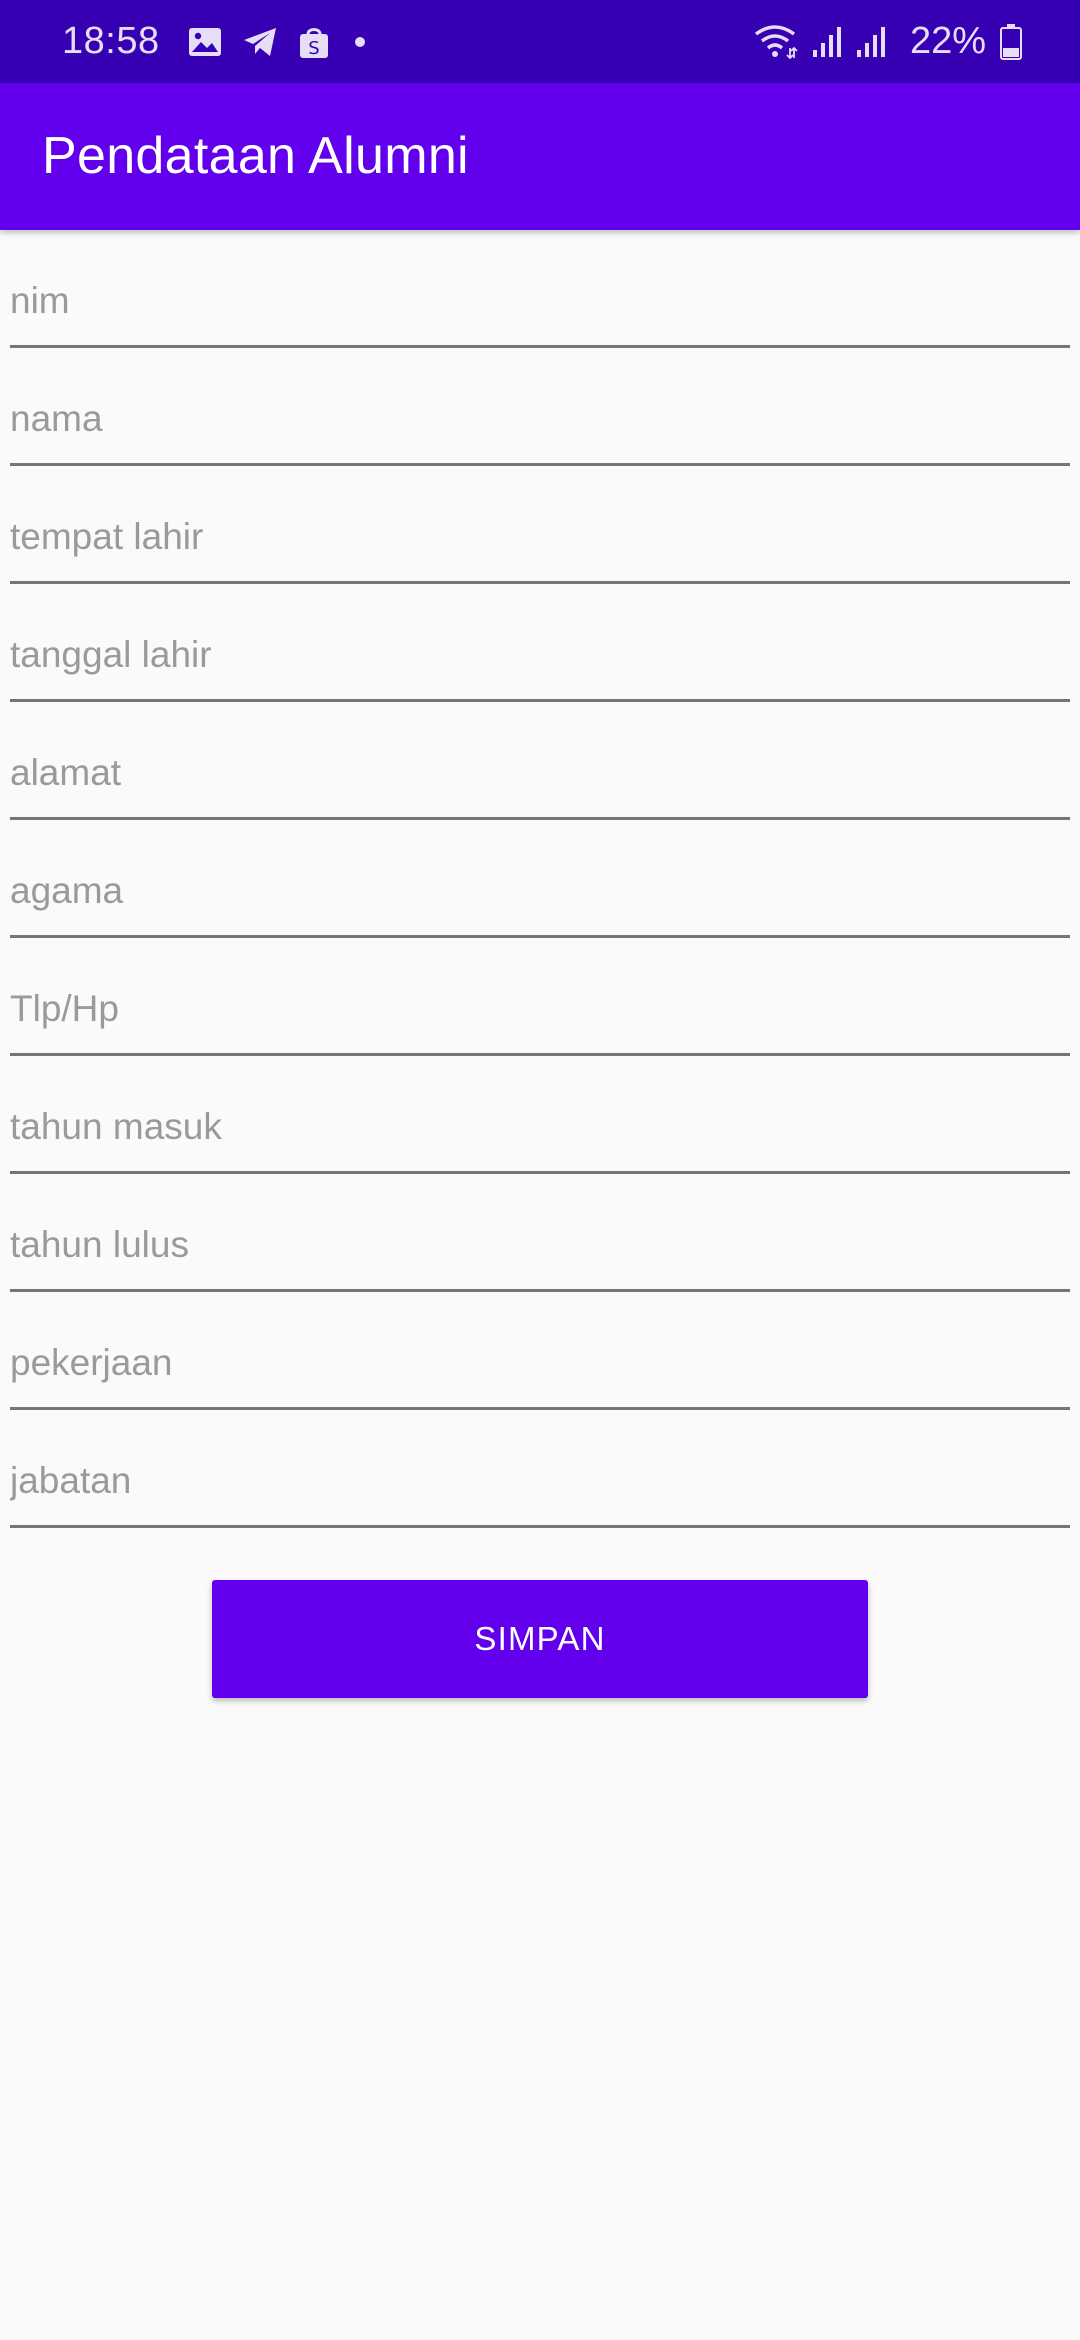  I want to click on tanggal-lahir-field-container, so click(540, 643).